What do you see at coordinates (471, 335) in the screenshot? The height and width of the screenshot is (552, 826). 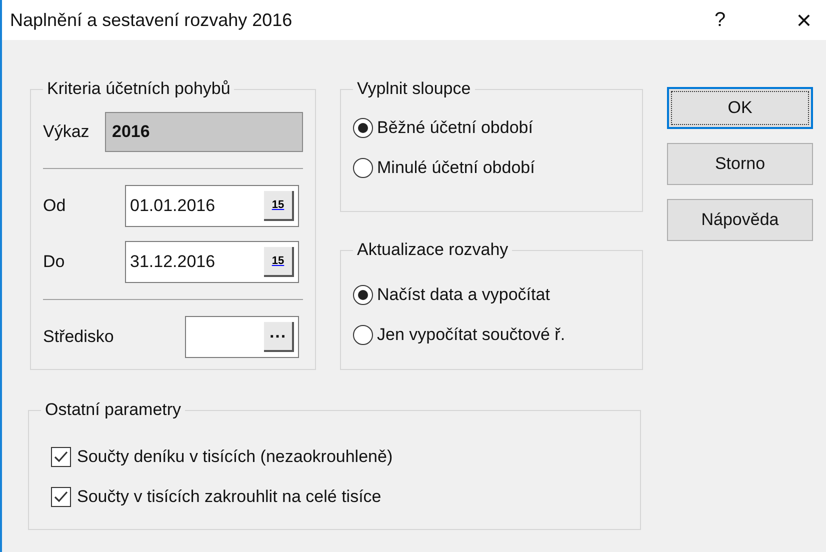 I see `radio-label: Jen vypočítat součtové ř.` at bounding box center [471, 335].